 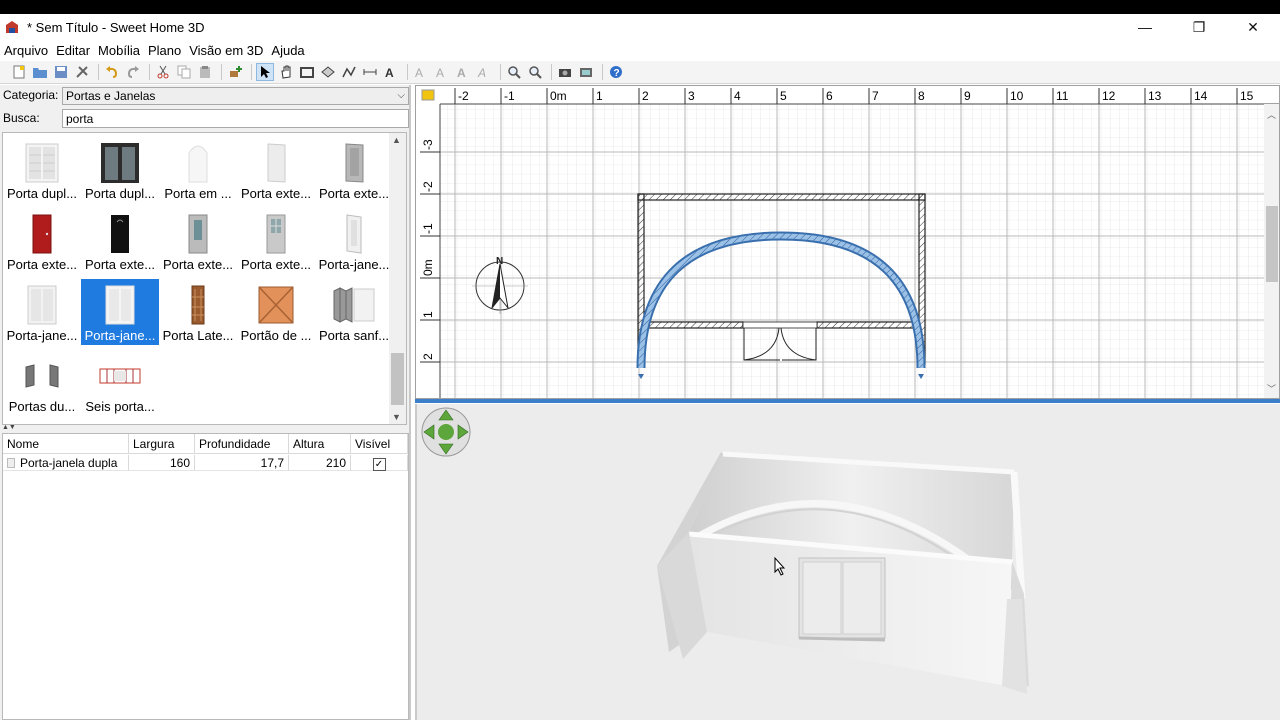 I want to click on ruler-x-label: 15, so click(x=1247, y=96).